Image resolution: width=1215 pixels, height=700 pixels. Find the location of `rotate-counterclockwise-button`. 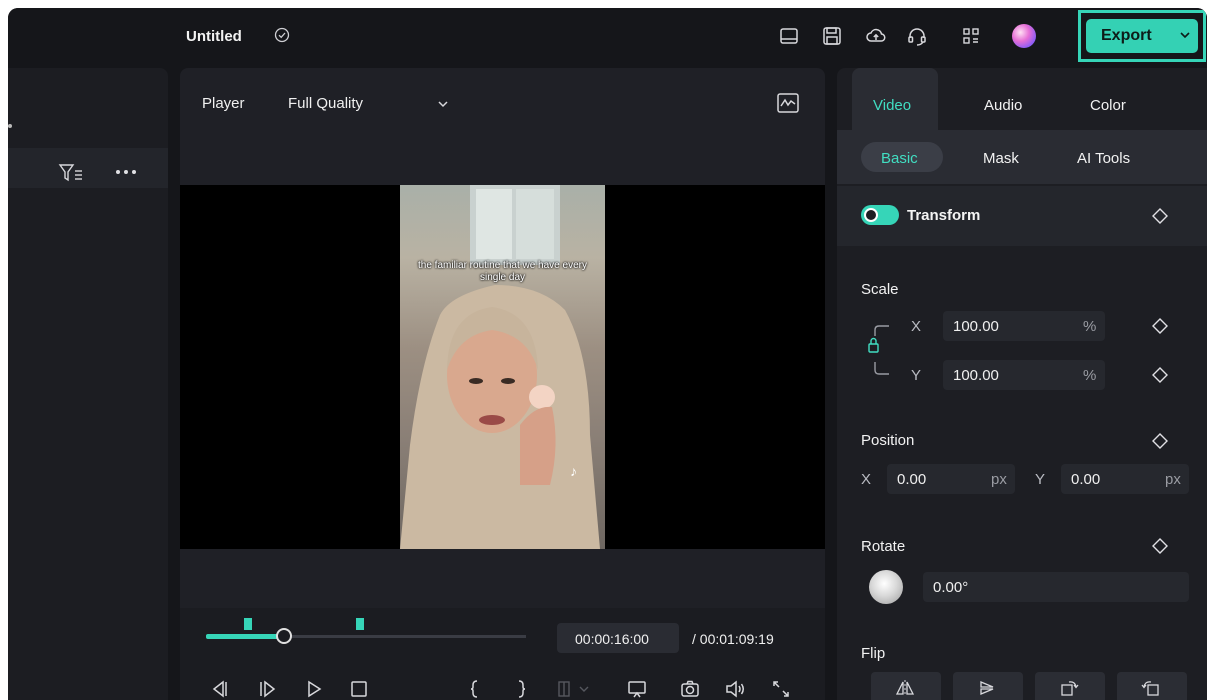

rotate-counterclockwise-button is located at coordinates (1152, 686).